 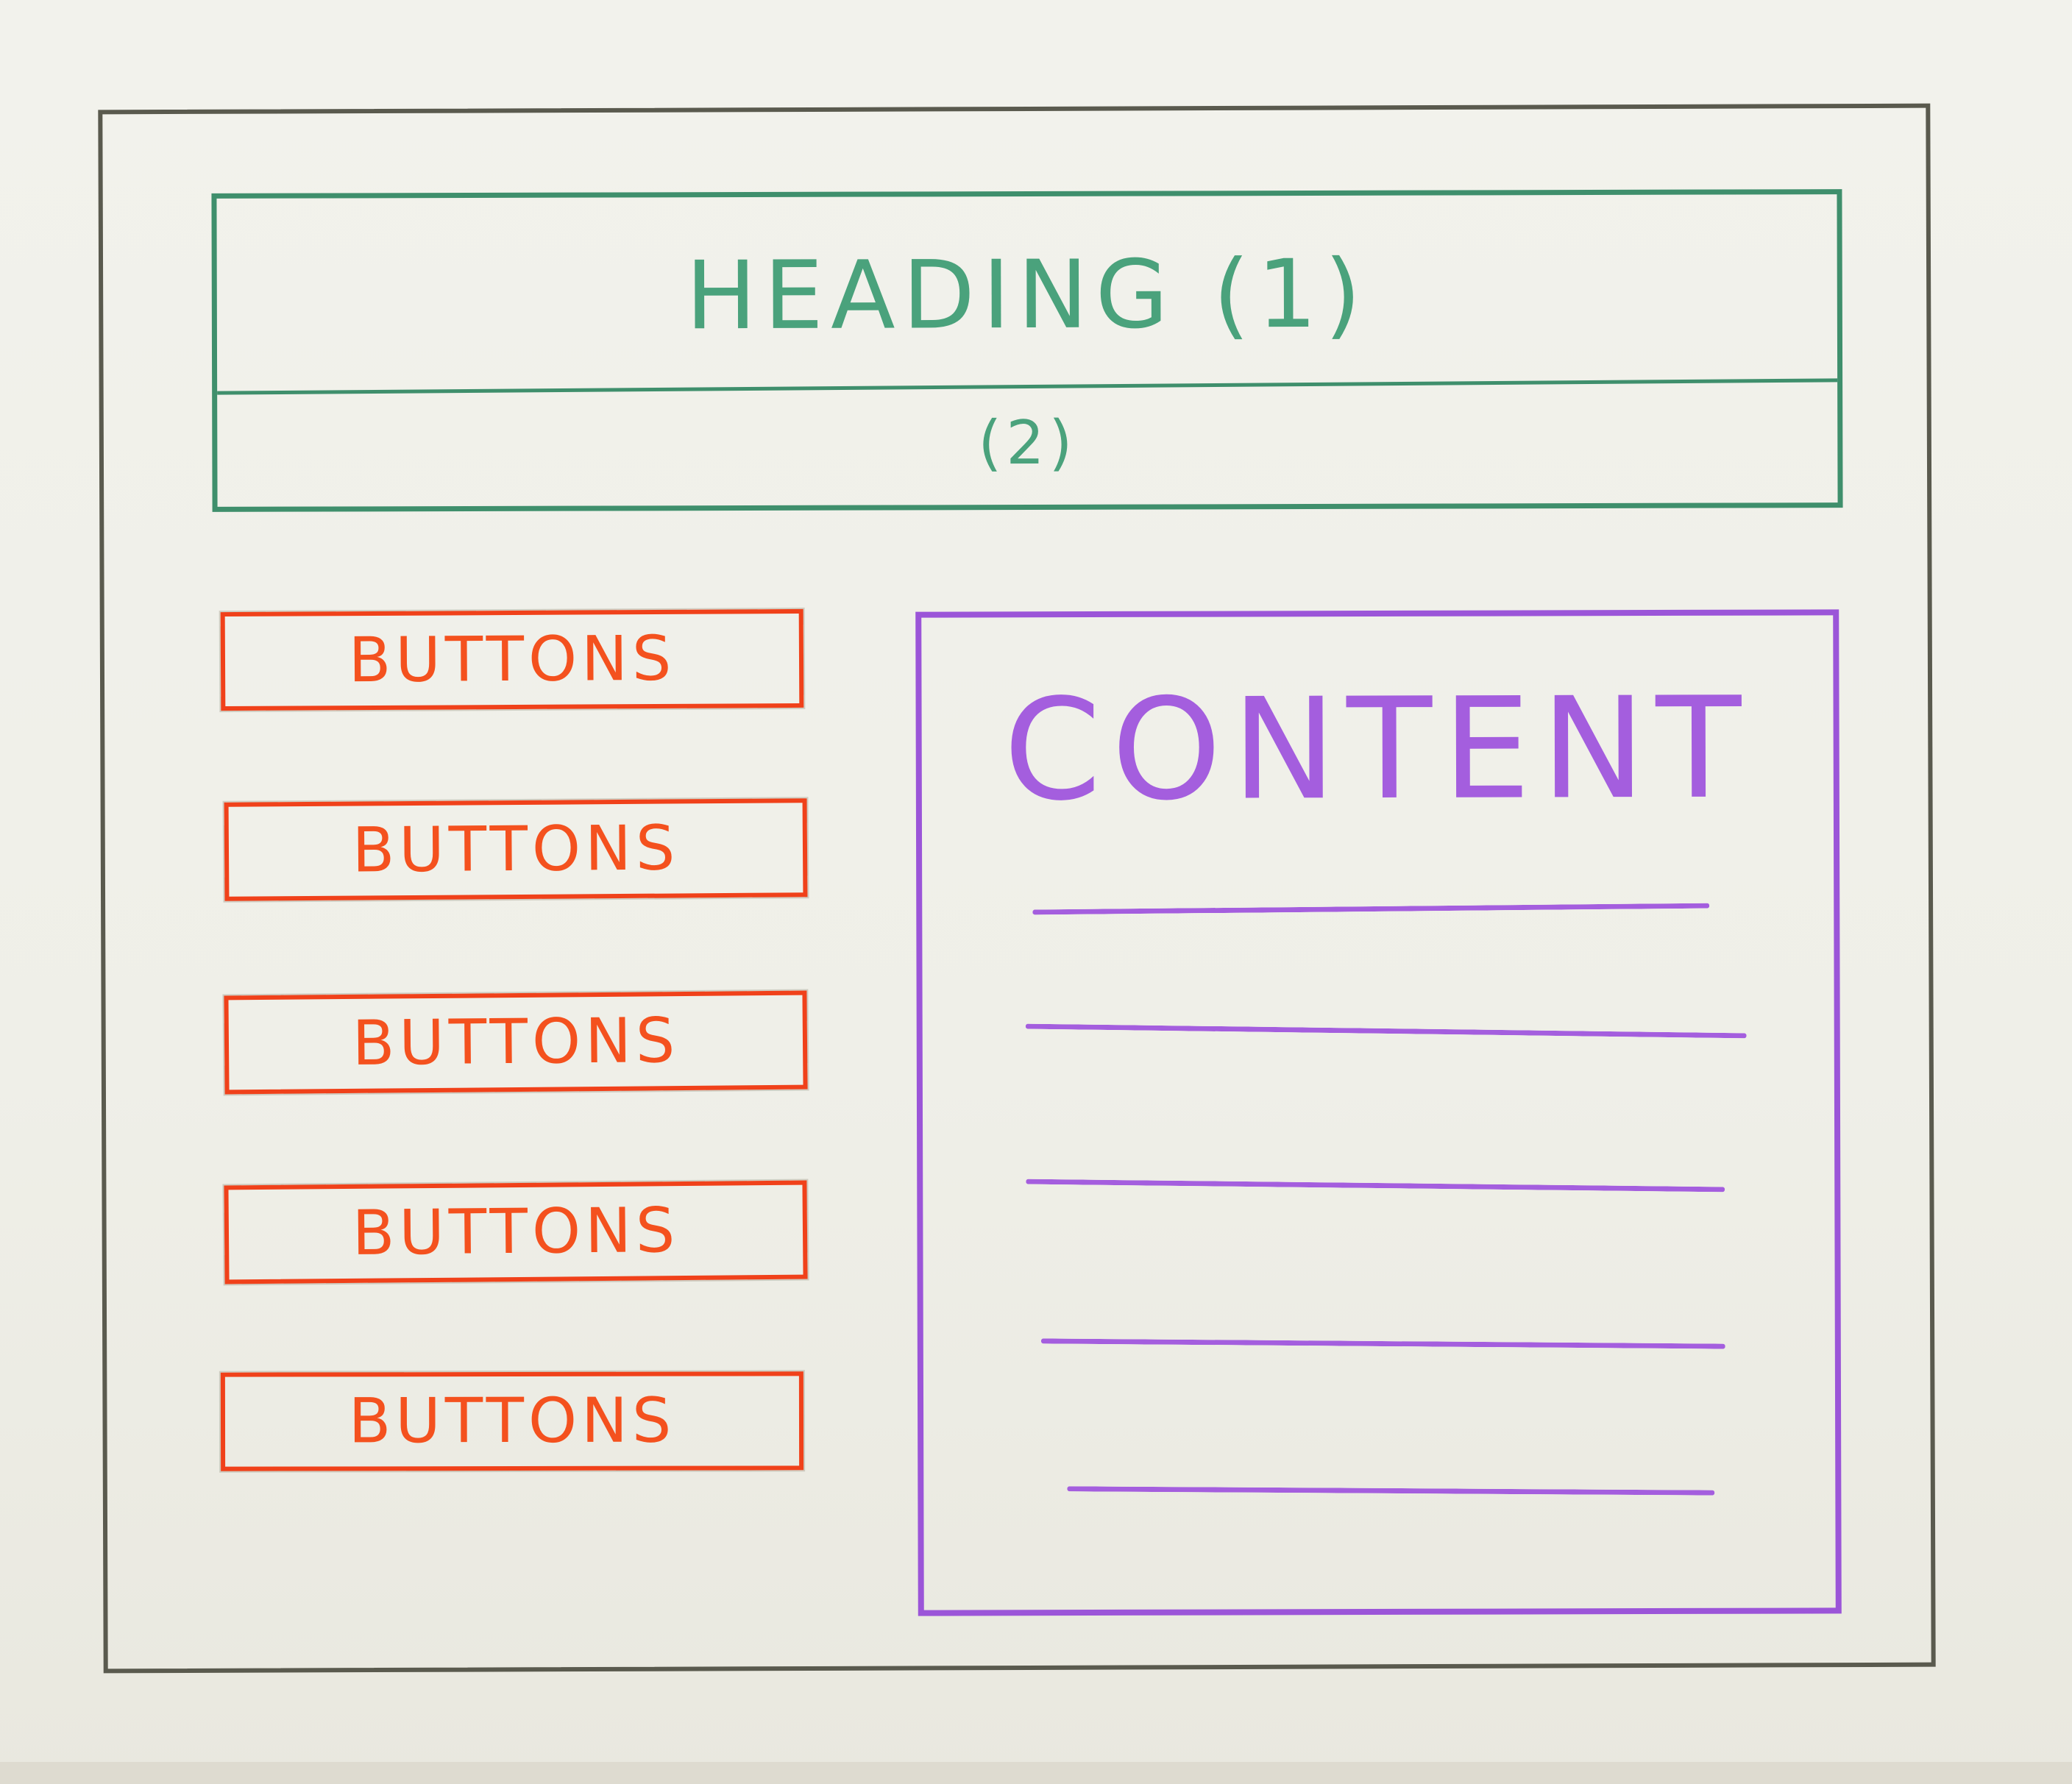 I want to click on heading-region: HEADING (1) (2), so click(x=1027, y=350).